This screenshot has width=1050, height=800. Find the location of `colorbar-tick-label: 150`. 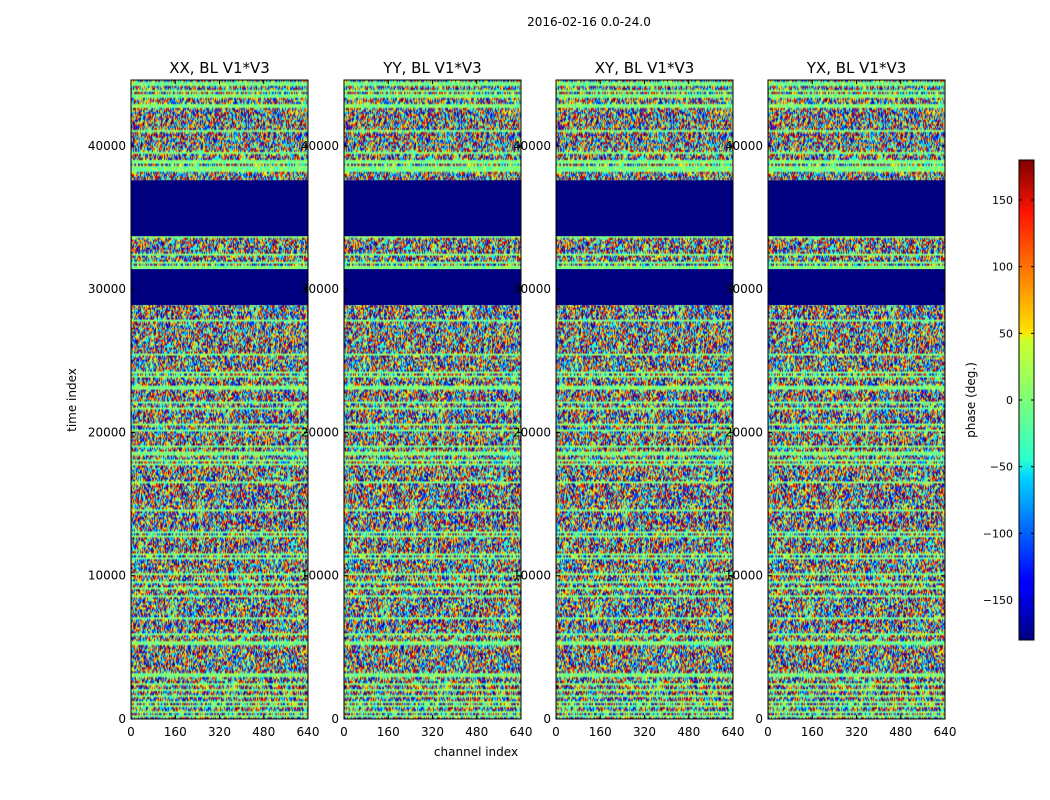

colorbar-tick-label: 150 is located at coordinates (1002, 200).